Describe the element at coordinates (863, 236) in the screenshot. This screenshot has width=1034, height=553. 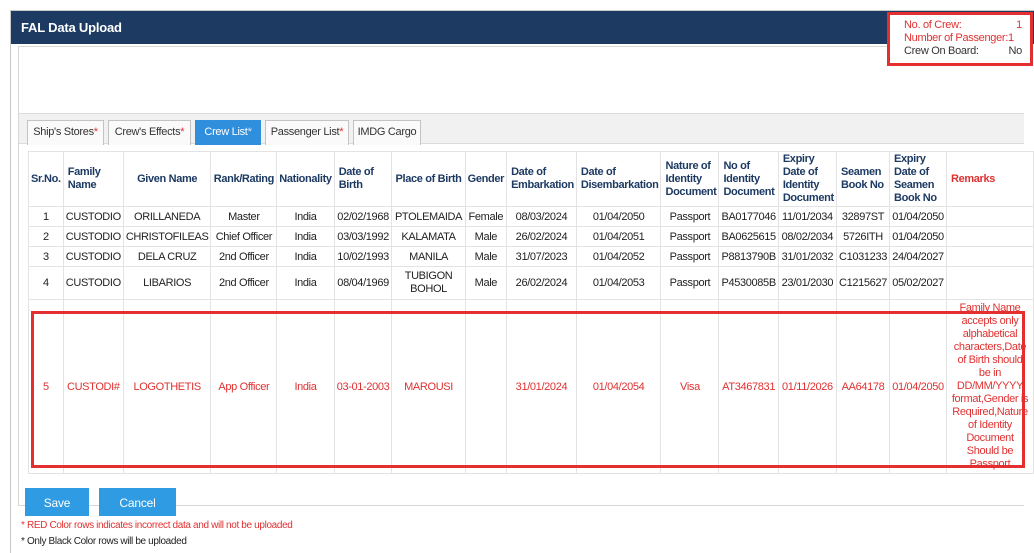
I see `table-cell: 5726ITH` at that location.